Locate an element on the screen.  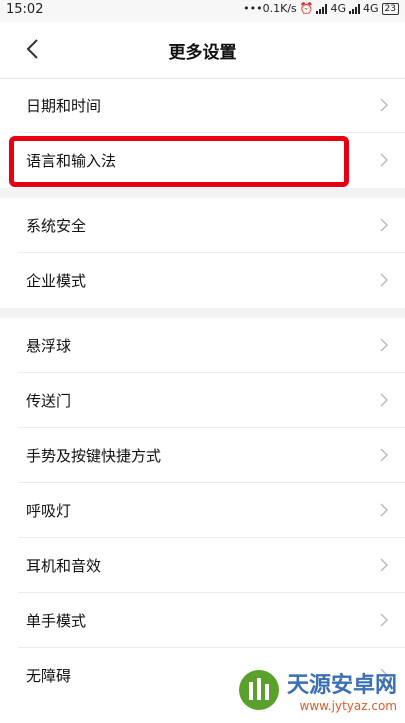
settings-row-label: 语言和输入法 is located at coordinates (71, 161).